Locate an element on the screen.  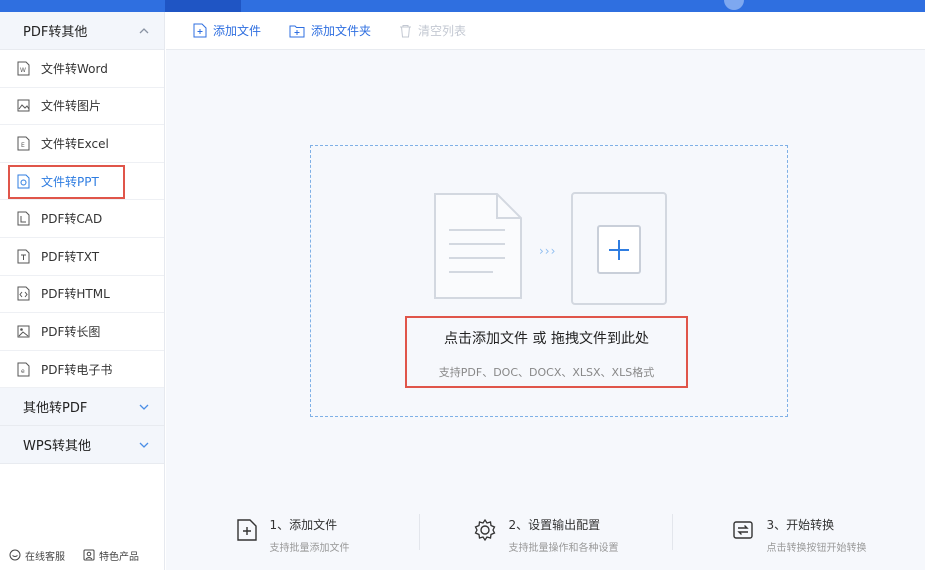
add-file-button: 添加文件 is located at coordinates (227, 30).